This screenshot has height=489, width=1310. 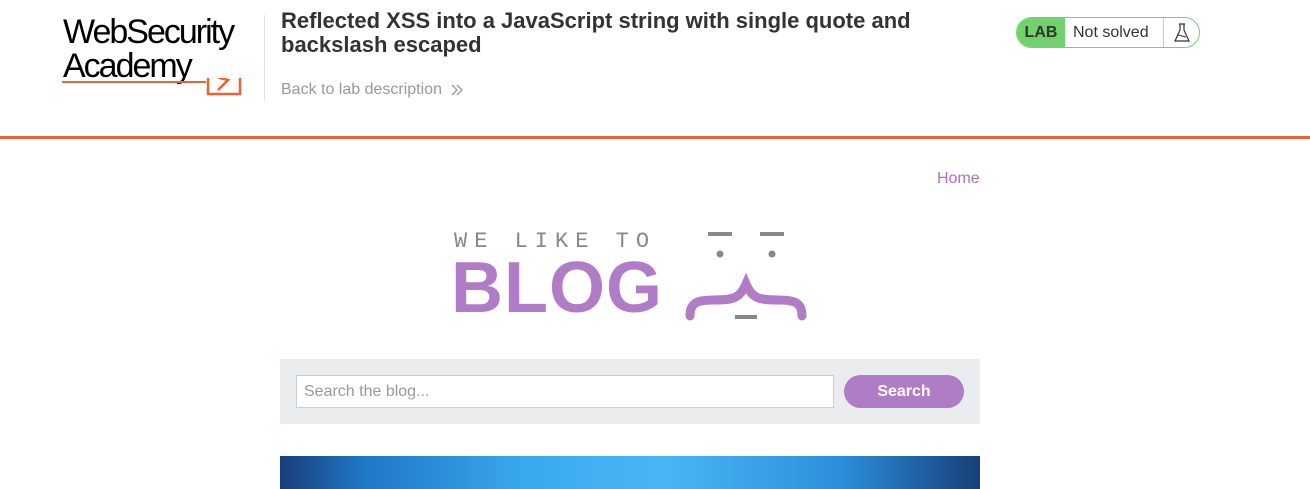 I want to click on home-link: Home, so click(x=958, y=179).